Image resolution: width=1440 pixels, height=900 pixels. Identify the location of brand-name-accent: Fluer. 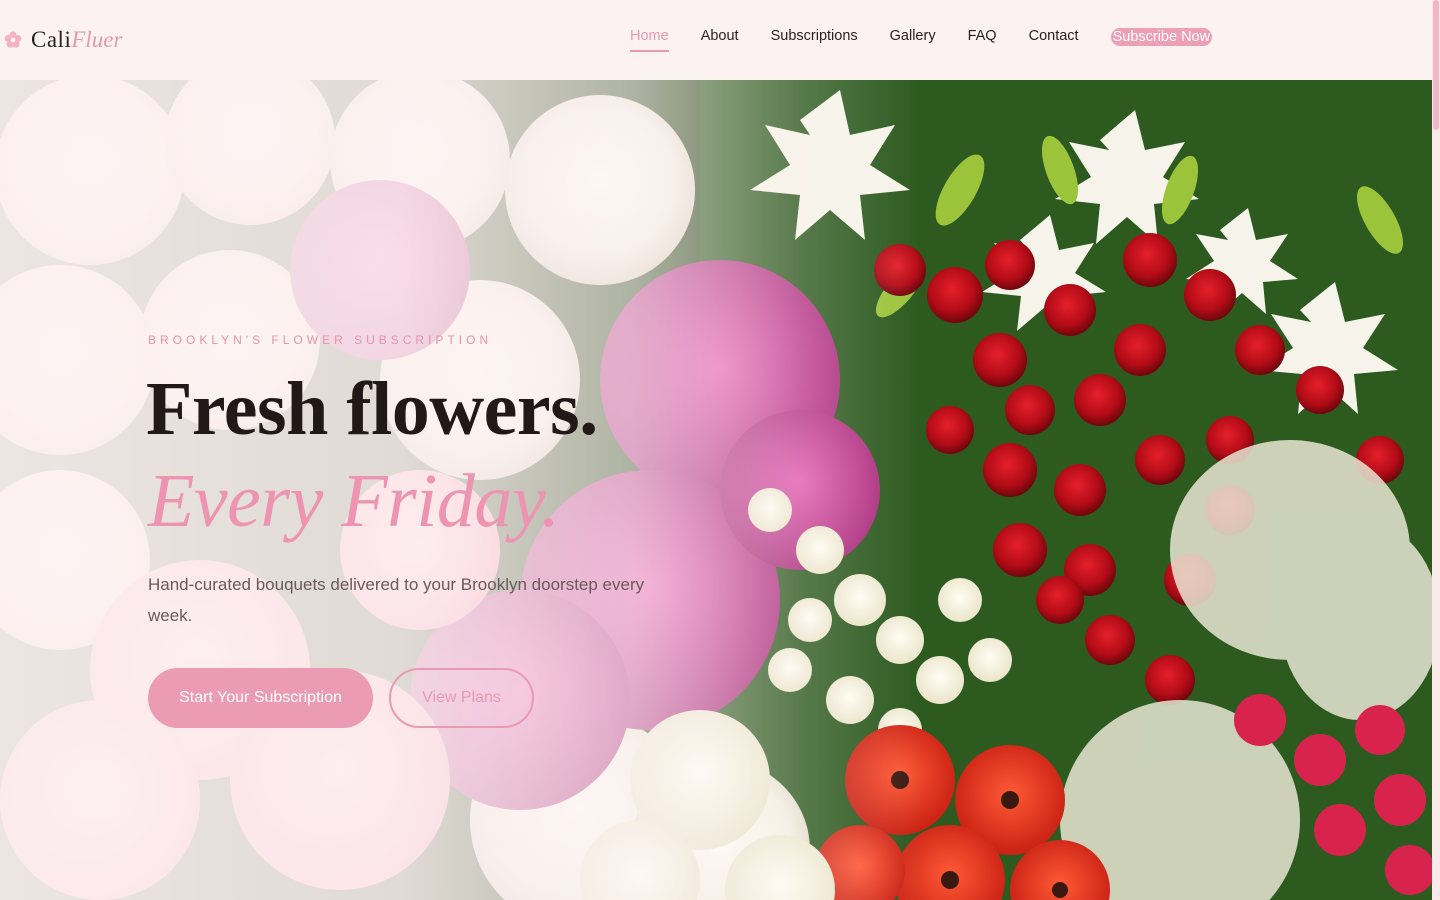
(97, 39).